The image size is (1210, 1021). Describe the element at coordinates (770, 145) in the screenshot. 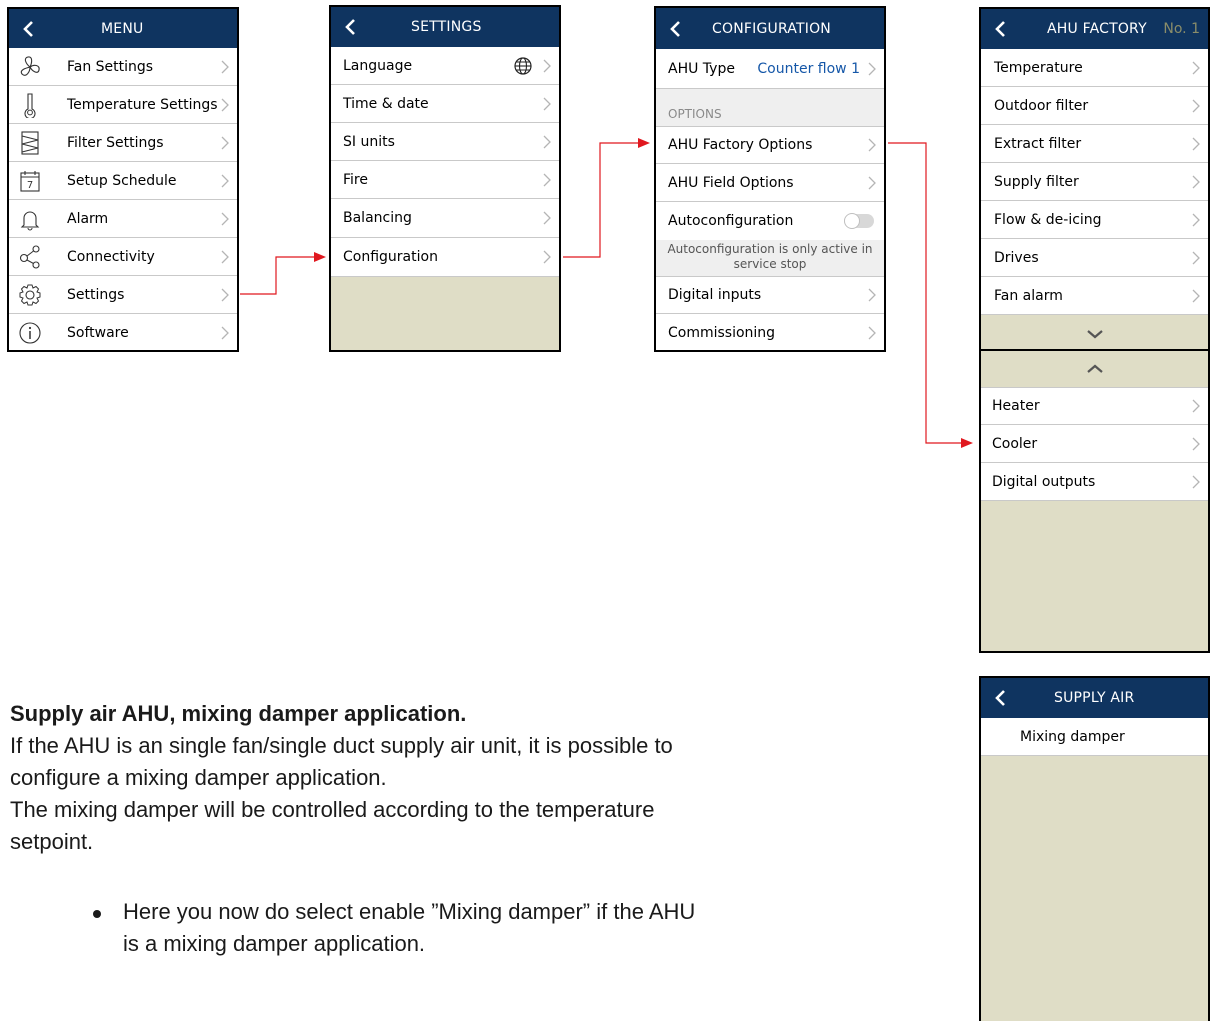

I see `ahu-factory-options-row: AHU Factory Options` at that location.